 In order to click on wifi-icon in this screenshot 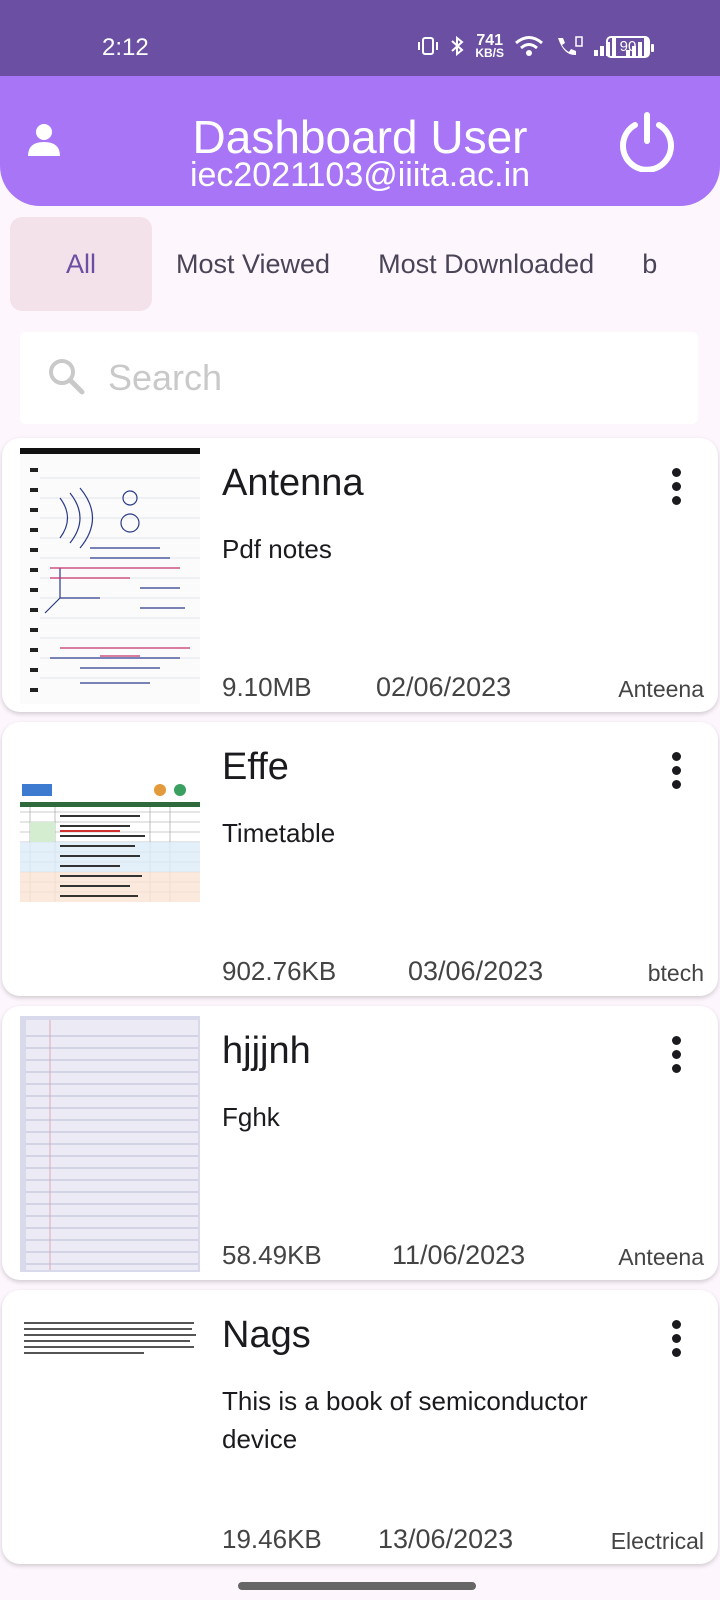, I will do `click(529, 46)`.